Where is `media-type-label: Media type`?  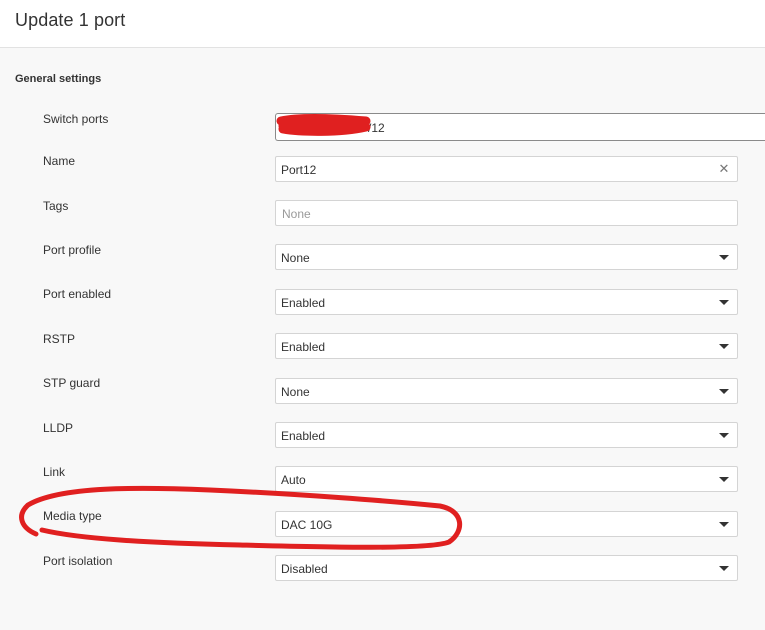 media-type-label: Media type is located at coordinates (72, 516).